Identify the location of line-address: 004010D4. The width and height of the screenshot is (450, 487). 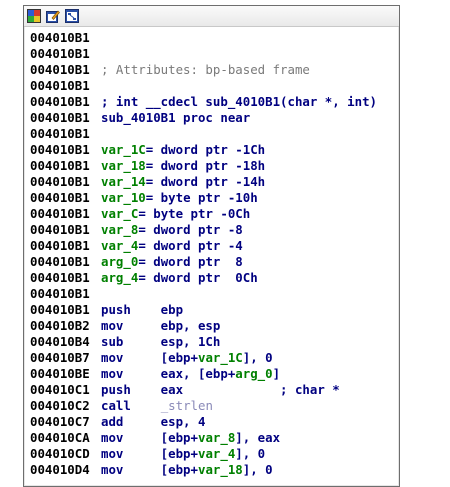
(60, 469).